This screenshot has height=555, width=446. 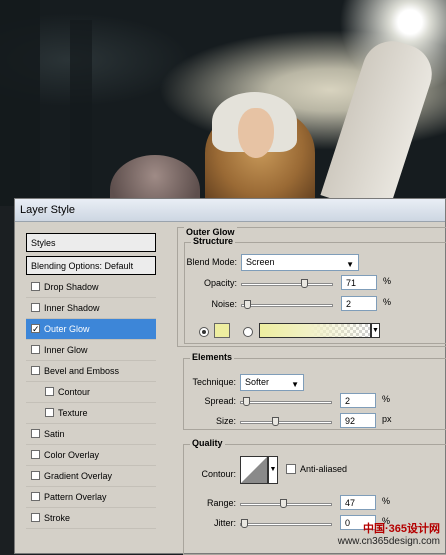 What do you see at coordinates (304, 283) in the screenshot?
I see `opacity-slider-thumb` at bounding box center [304, 283].